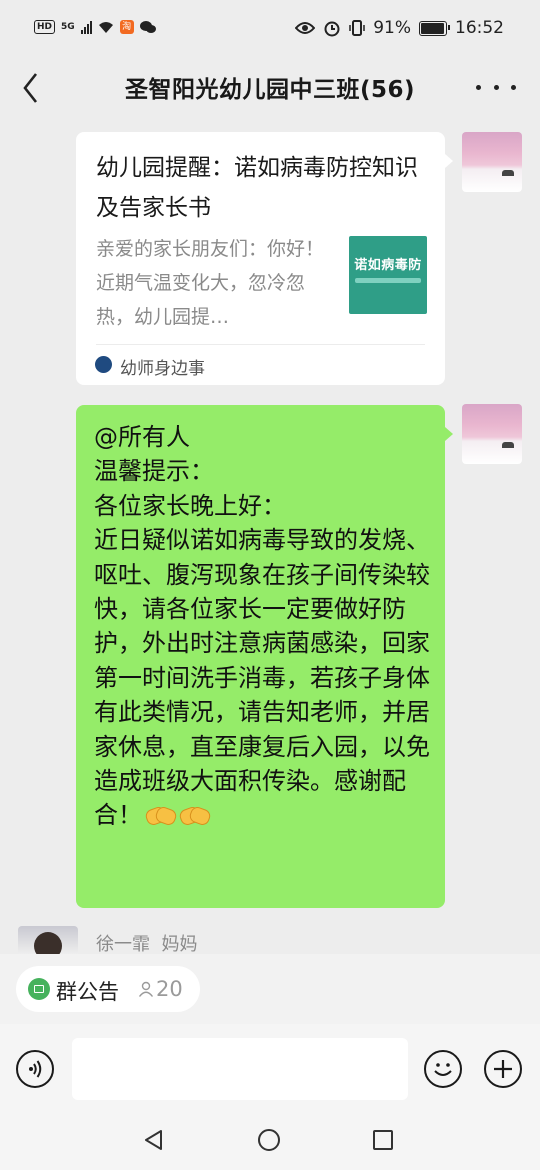 This screenshot has width=540, height=1170. What do you see at coordinates (332, 29) in the screenshot?
I see `alarm-icon` at bounding box center [332, 29].